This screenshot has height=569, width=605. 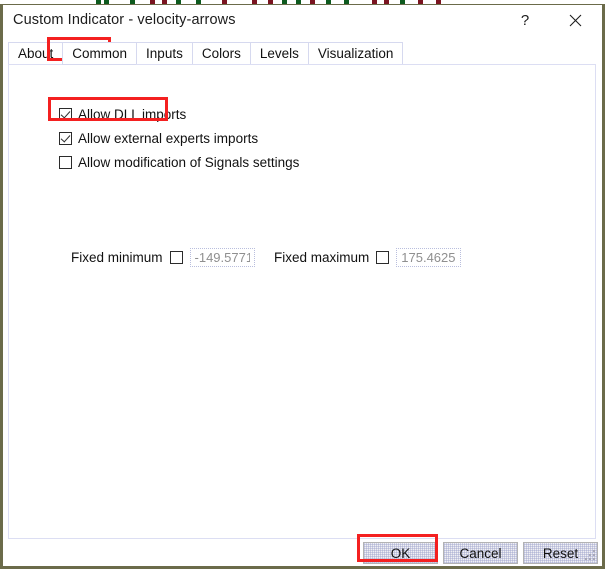 What do you see at coordinates (117, 257) in the screenshot?
I see `fixed-minimum-label: Fixed minimum` at bounding box center [117, 257].